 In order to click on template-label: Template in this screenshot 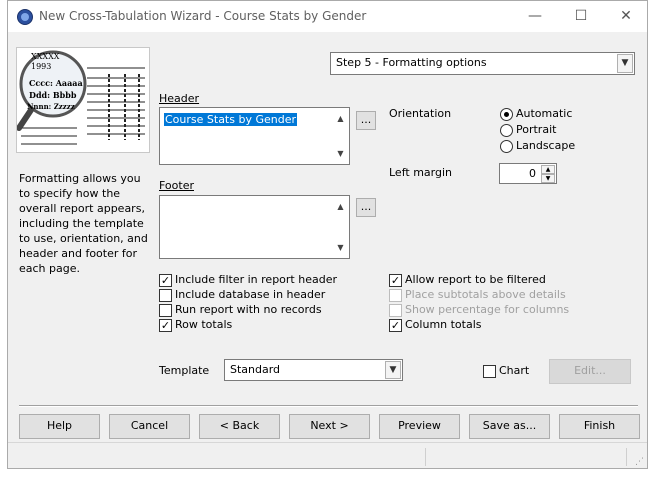, I will do `click(184, 370)`.